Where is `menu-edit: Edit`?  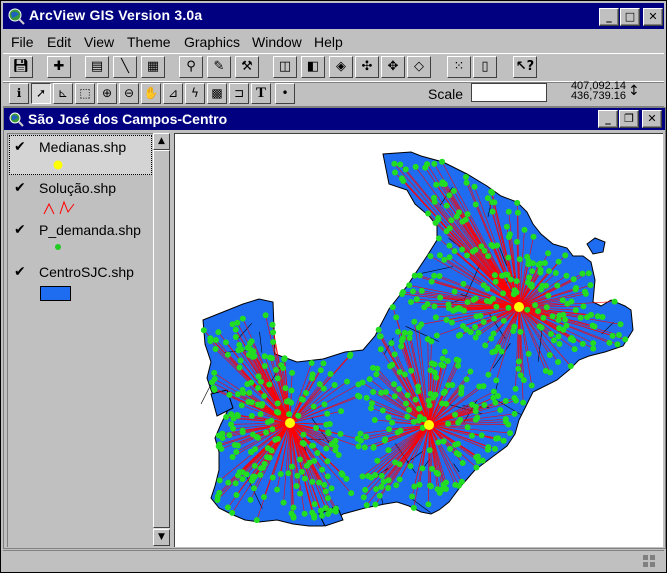 menu-edit: Edit is located at coordinates (59, 42).